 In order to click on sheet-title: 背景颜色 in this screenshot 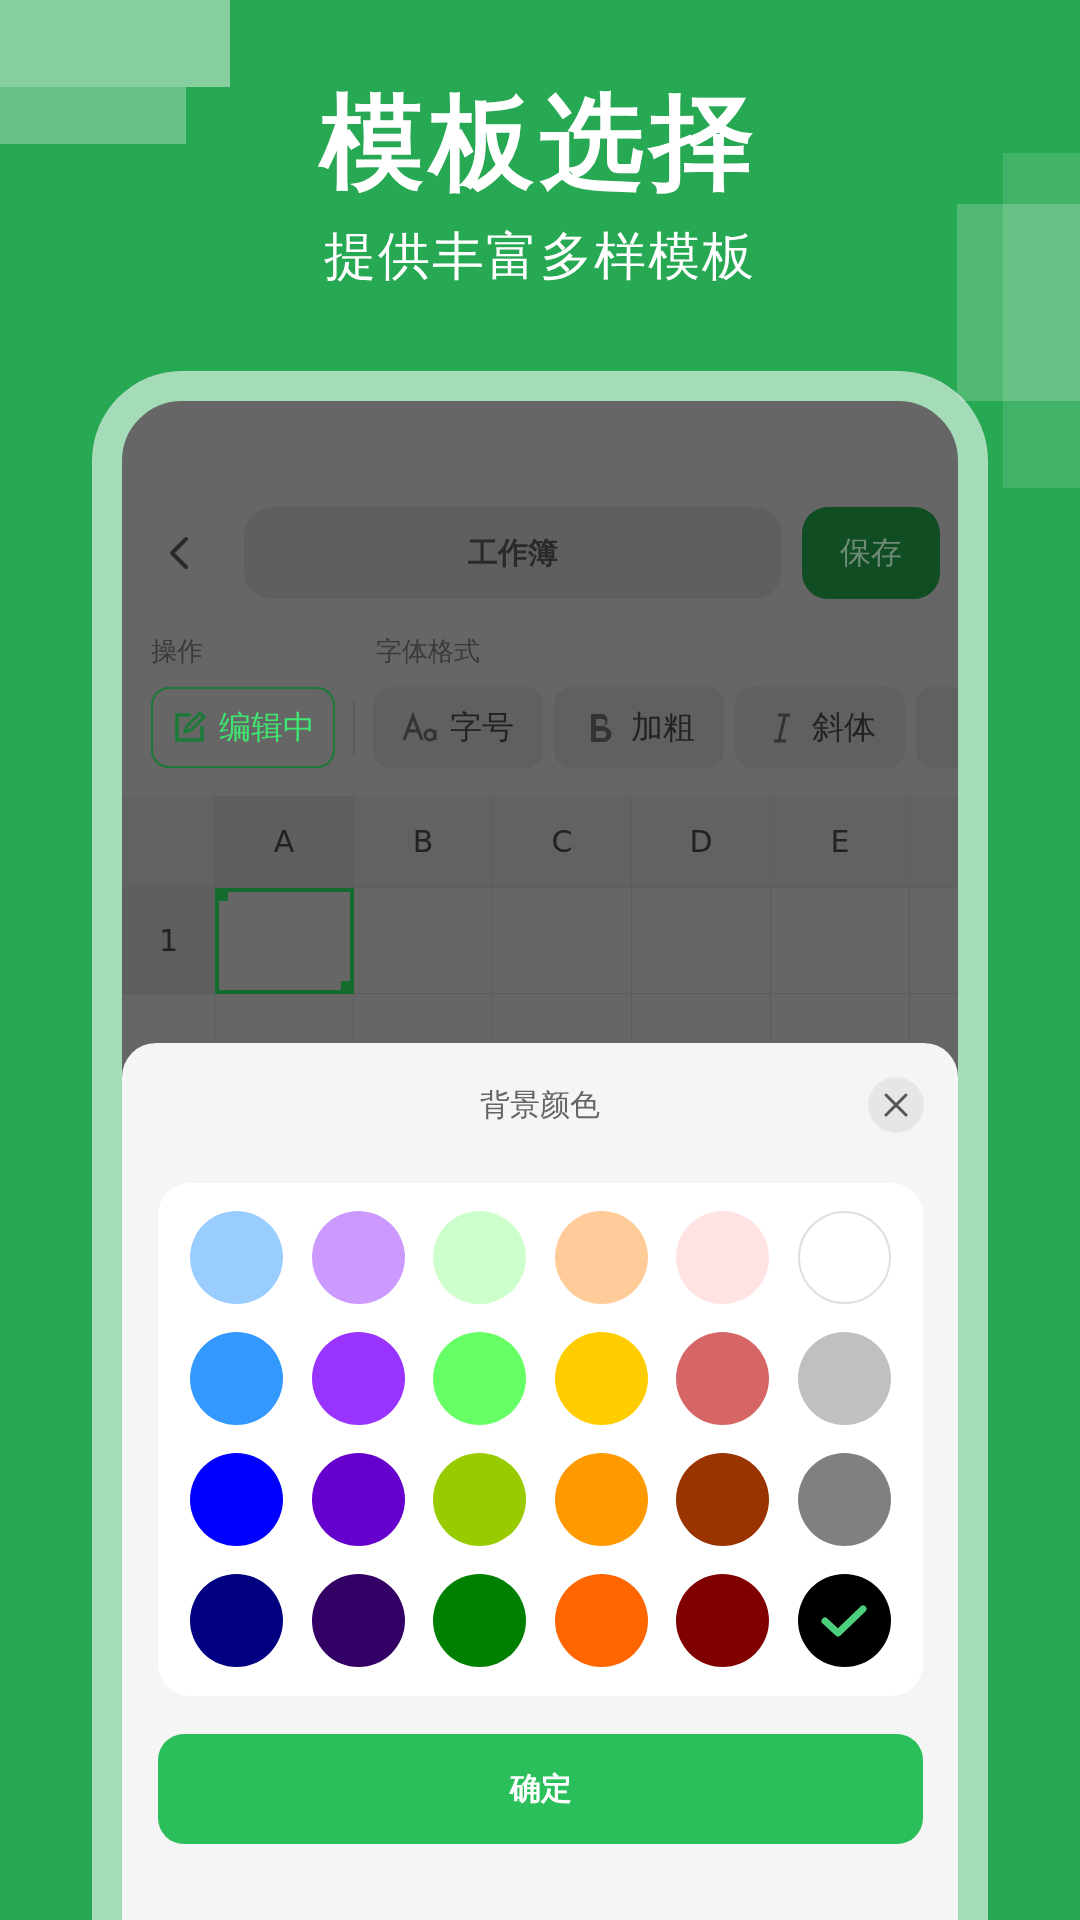, I will do `click(540, 1105)`.